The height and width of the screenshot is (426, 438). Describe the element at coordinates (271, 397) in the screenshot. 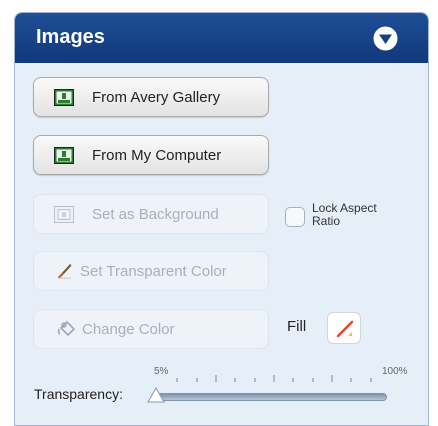

I see `transparency-slider` at that location.